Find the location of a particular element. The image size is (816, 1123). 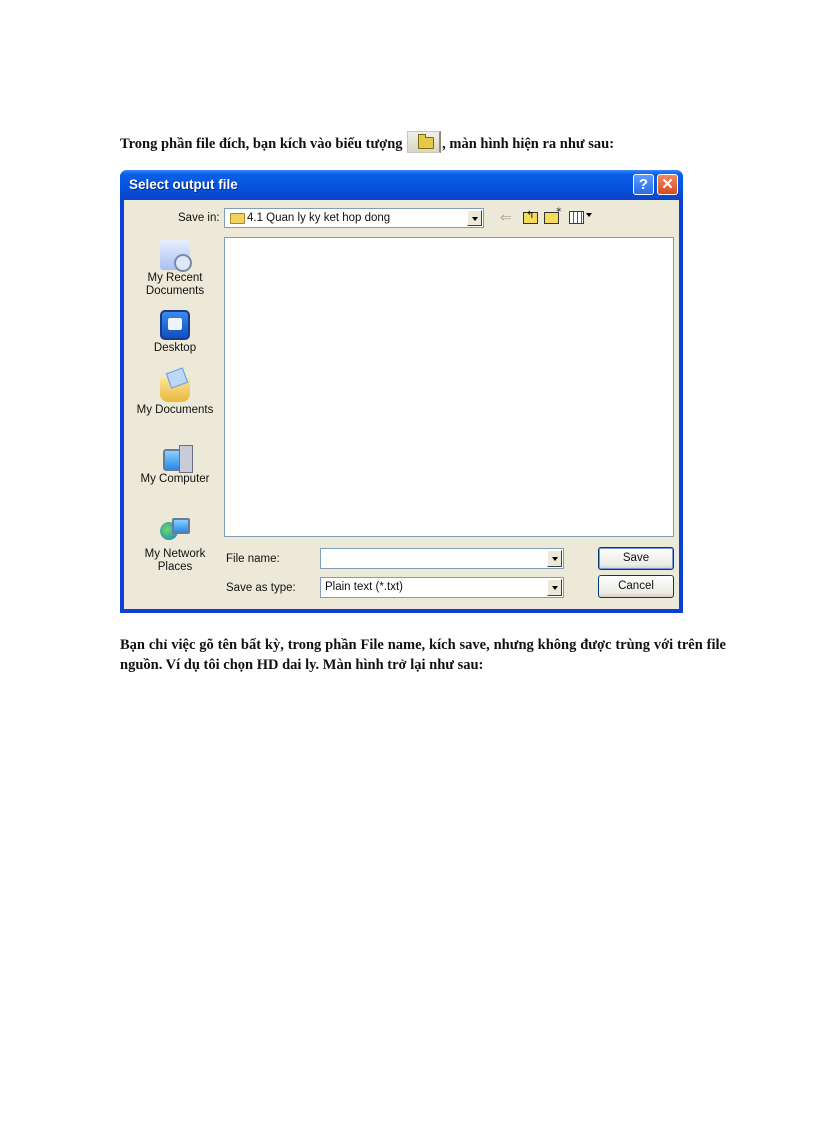

view-menu-icon is located at coordinates (576, 217).